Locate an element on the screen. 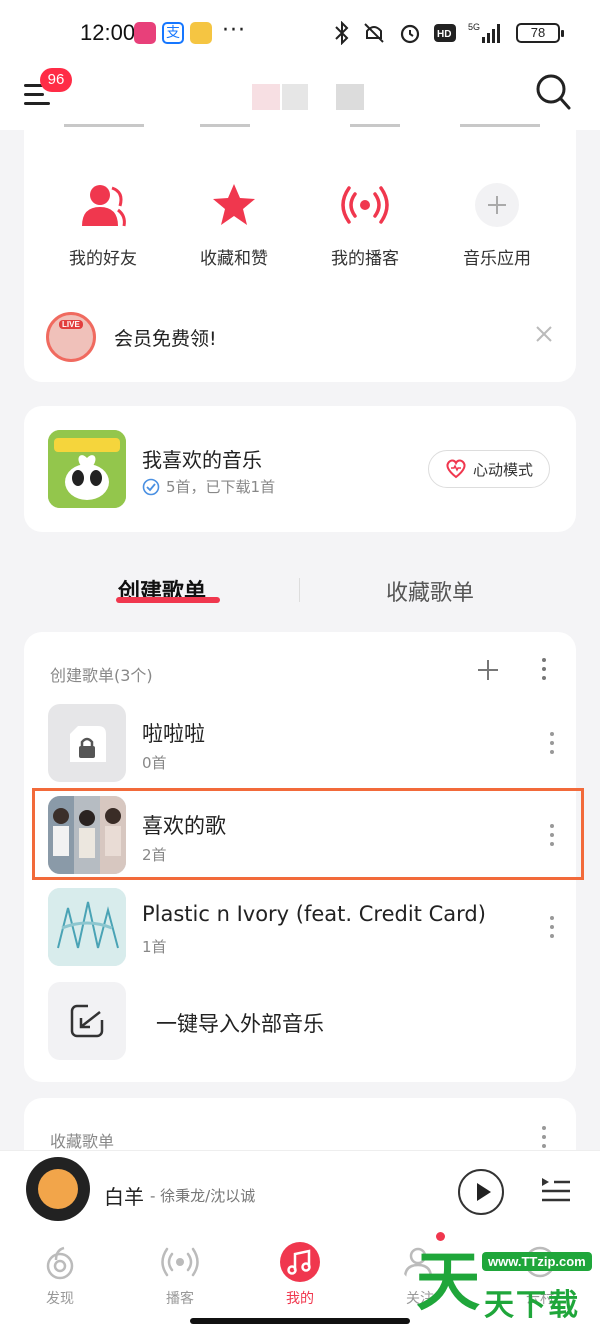  more-notifications-icon: ··· is located at coordinates (234, 30).